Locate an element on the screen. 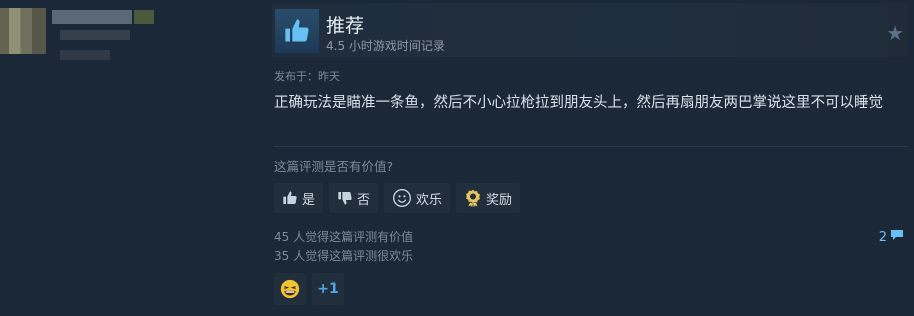 The height and width of the screenshot is (316, 914). award-laughing-face-icon is located at coordinates (290, 289).